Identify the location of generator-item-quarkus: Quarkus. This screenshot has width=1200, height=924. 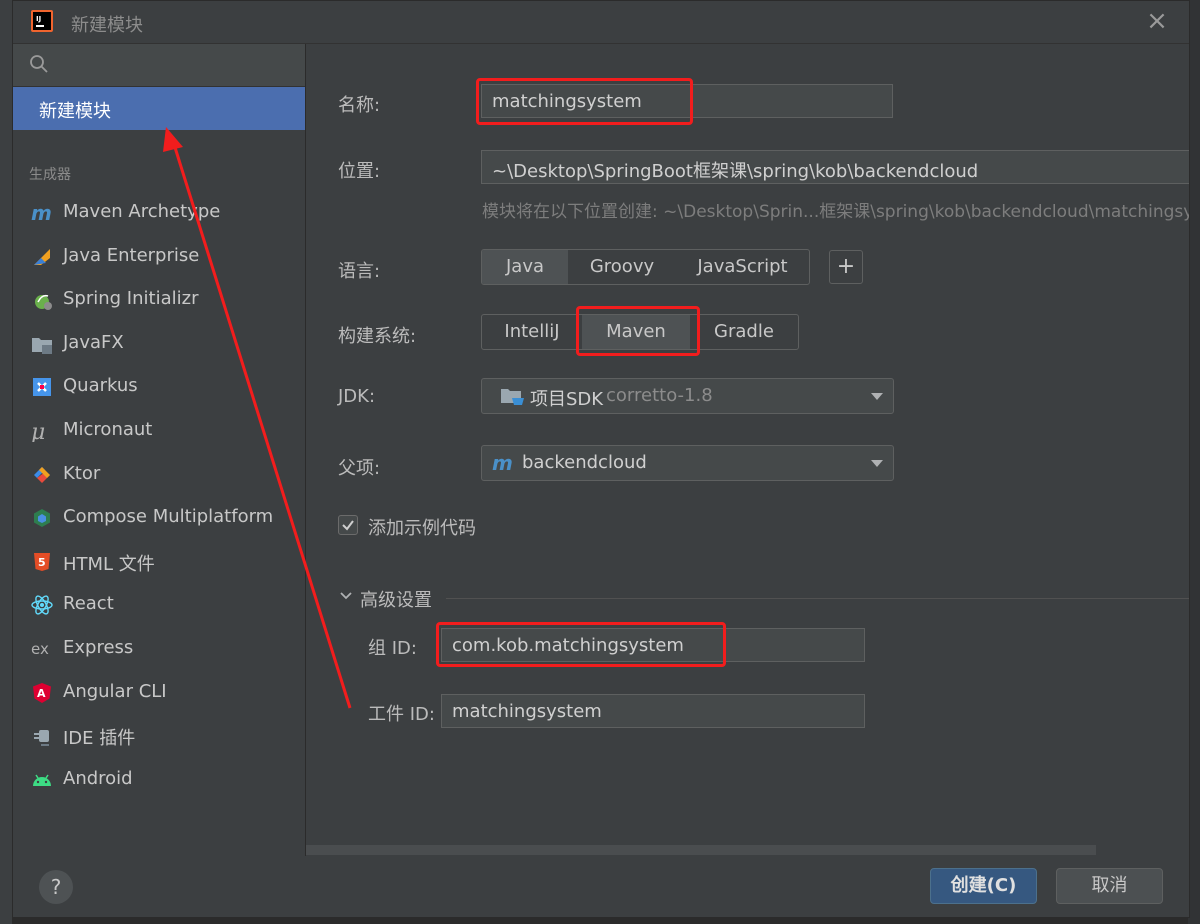
(159, 387).